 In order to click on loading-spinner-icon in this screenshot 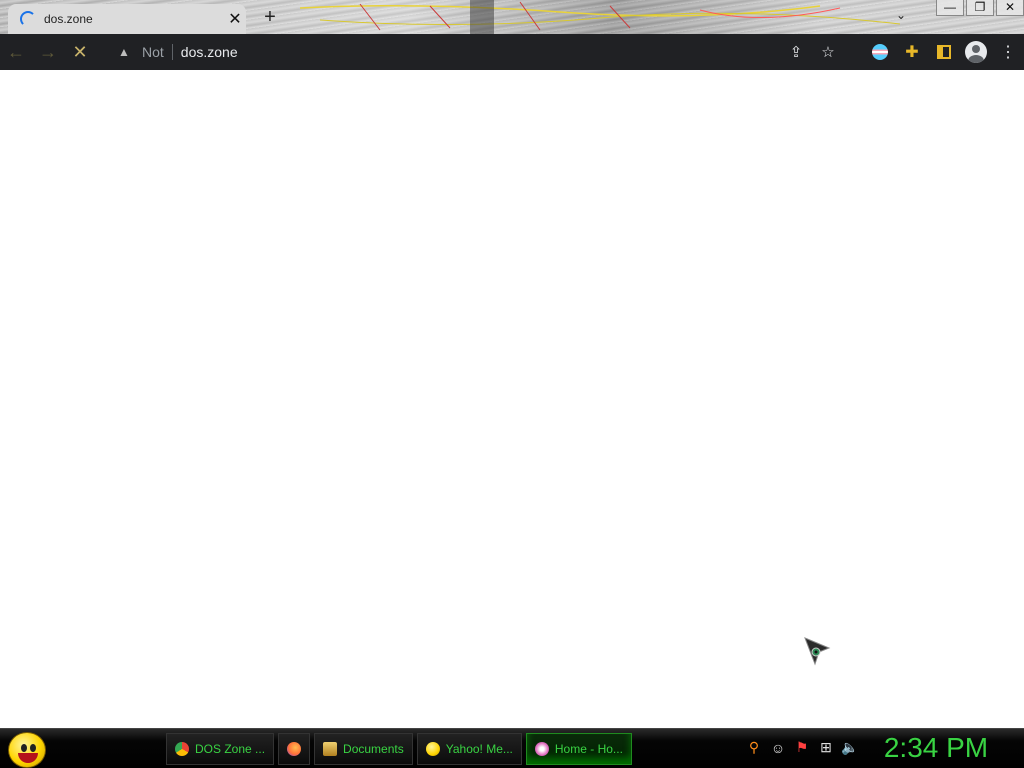, I will do `click(28, 19)`.